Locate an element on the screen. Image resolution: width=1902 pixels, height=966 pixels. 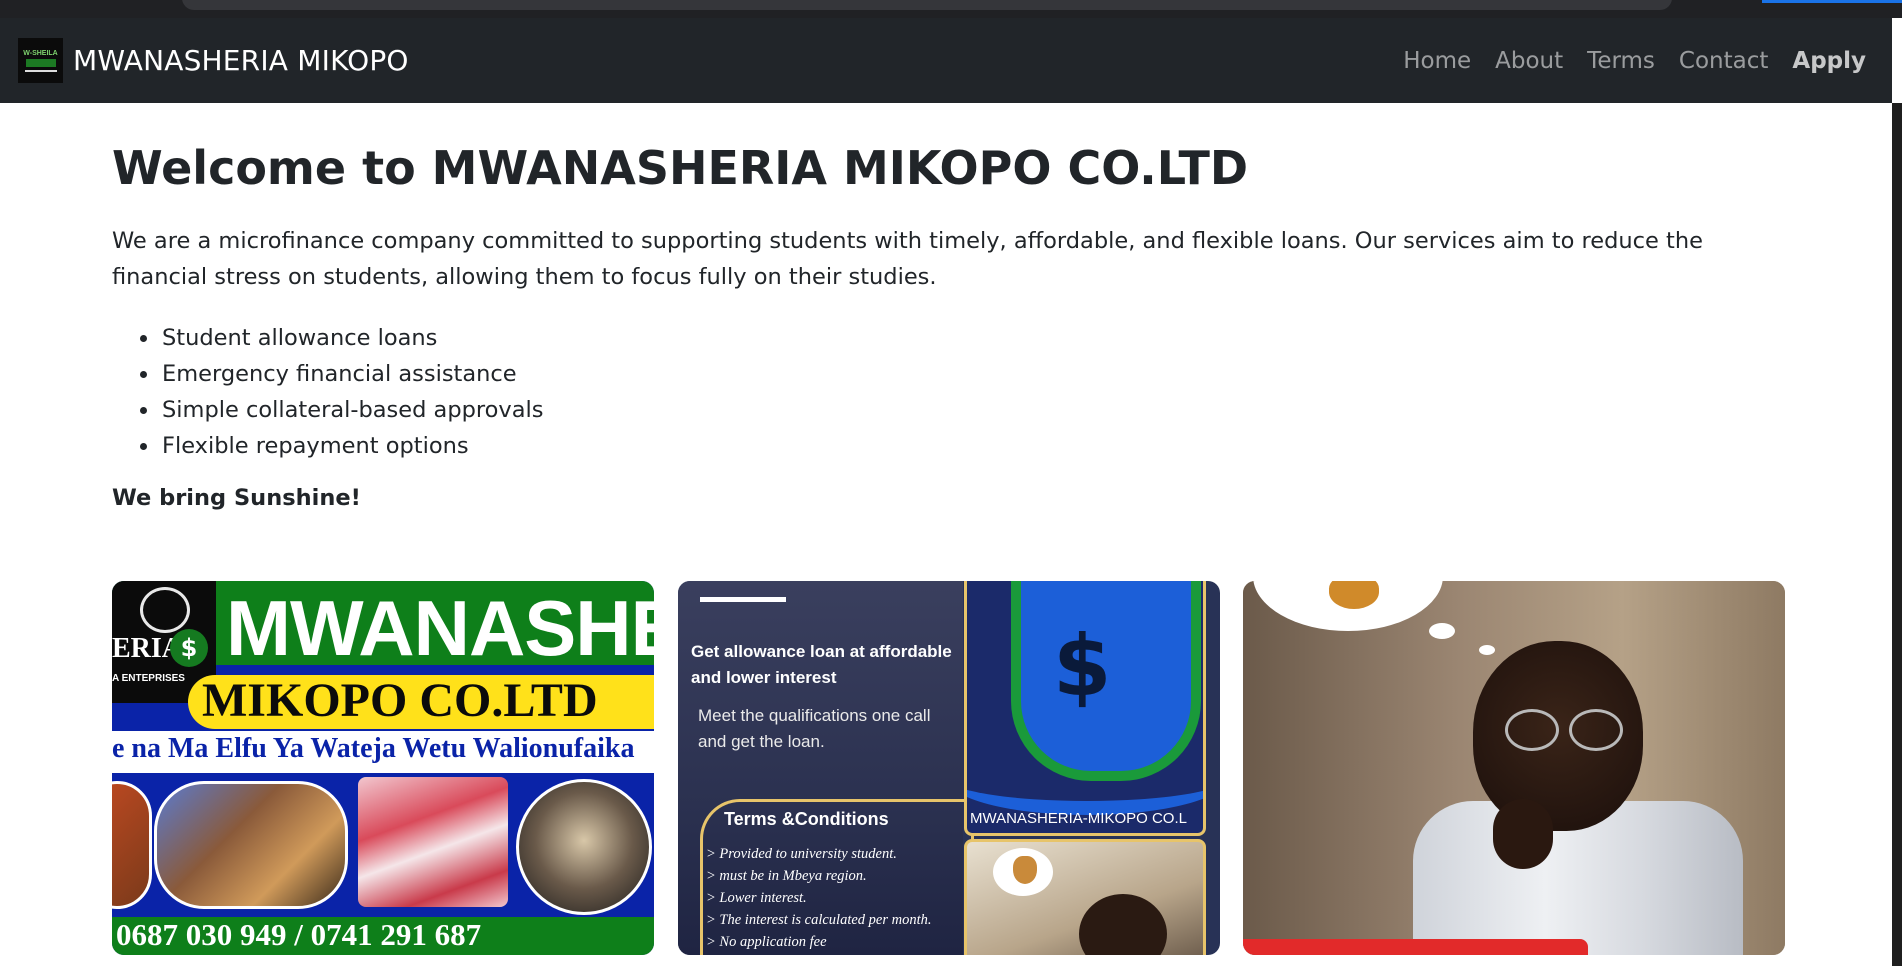
tagline: We bring Sunshine! is located at coordinates (236, 498).